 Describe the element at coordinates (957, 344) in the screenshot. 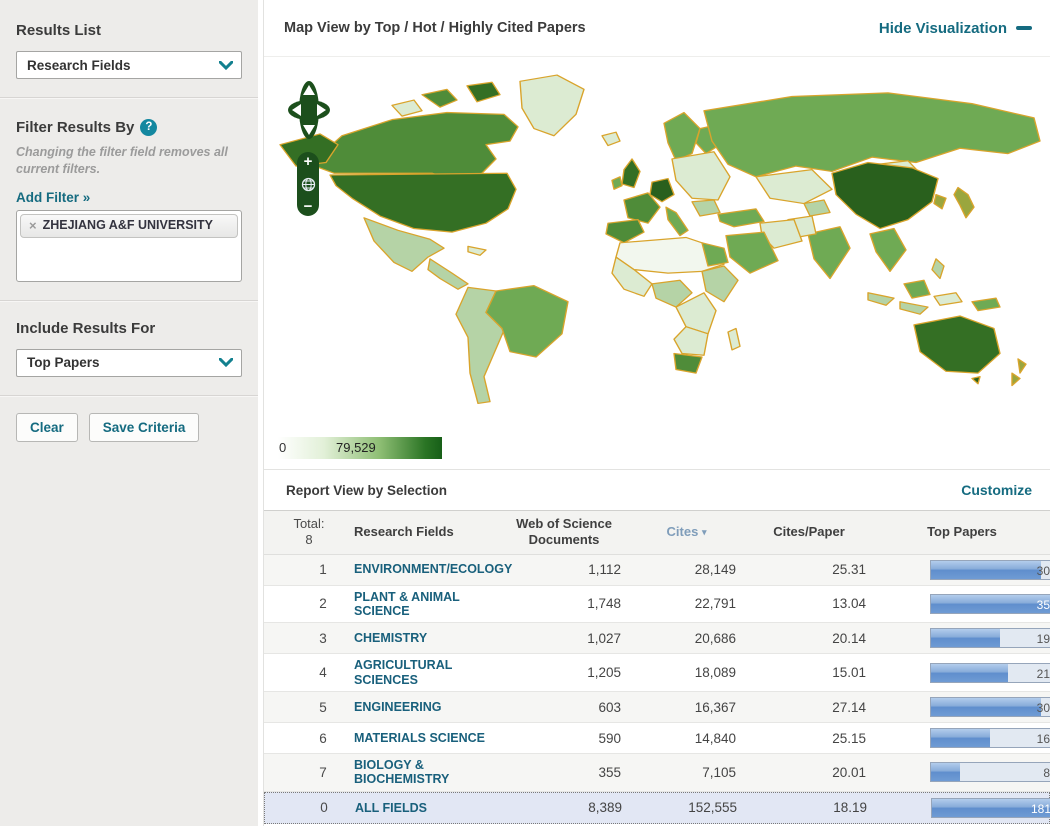

I see `country-australia` at that location.